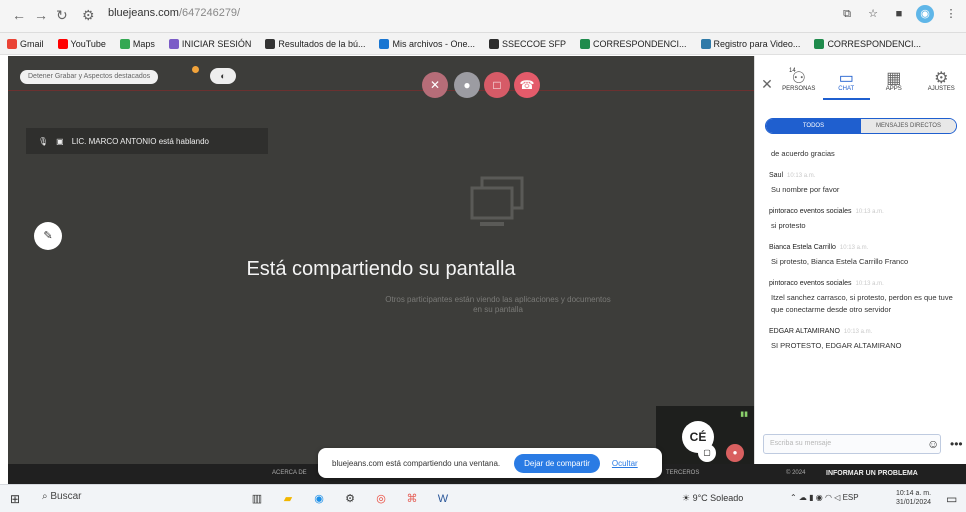 This screenshot has width=966, height=512. I want to click on message-sender: Saul 10:13 a.m., so click(863, 175).